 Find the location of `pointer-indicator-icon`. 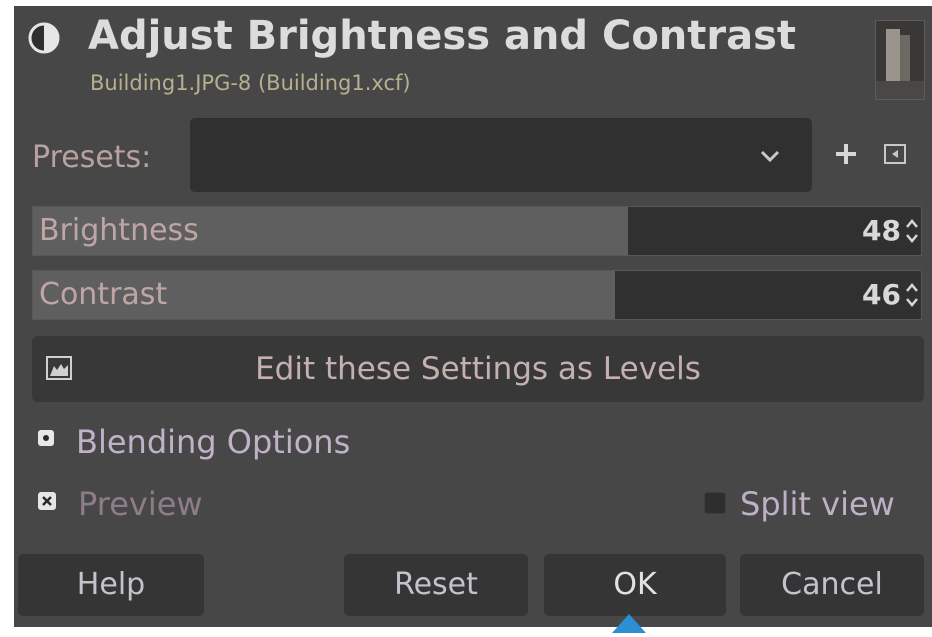

pointer-indicator-icon is located at coordinates (629, 623).